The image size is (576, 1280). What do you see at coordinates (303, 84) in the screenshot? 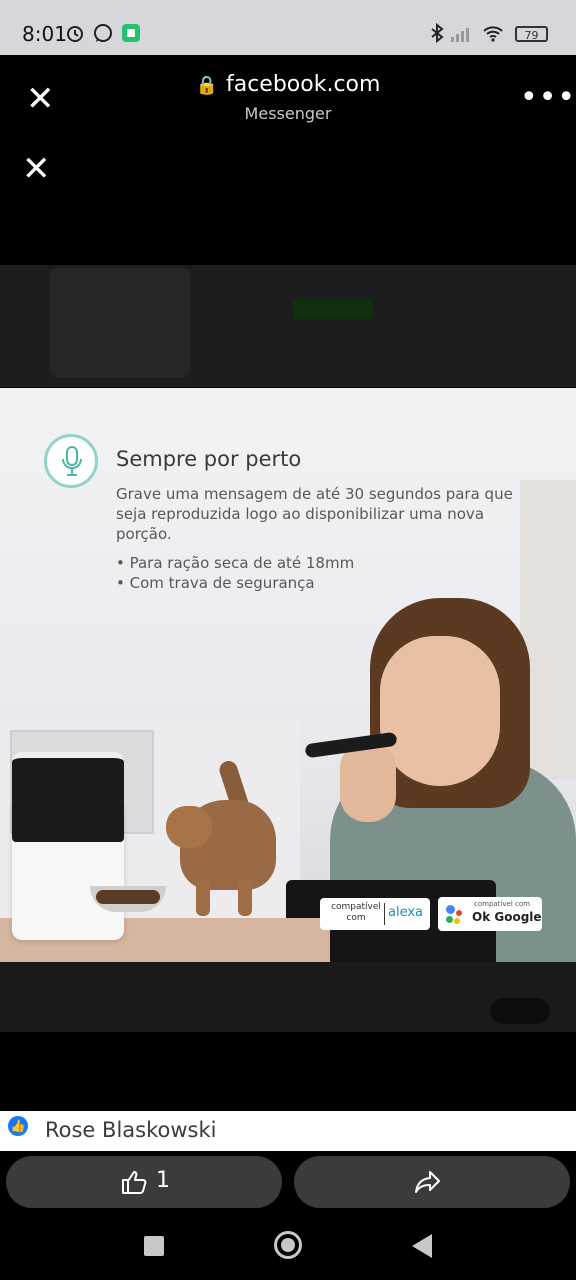
I see `domain-text: facebook.com` at bounding box center [303, 84].